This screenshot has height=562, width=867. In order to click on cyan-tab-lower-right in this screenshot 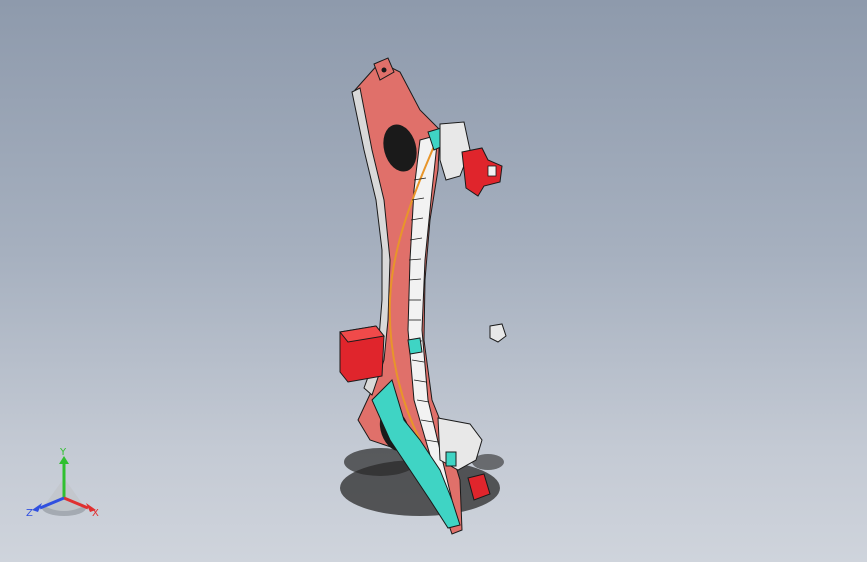, I will do `click(451, 459)`.